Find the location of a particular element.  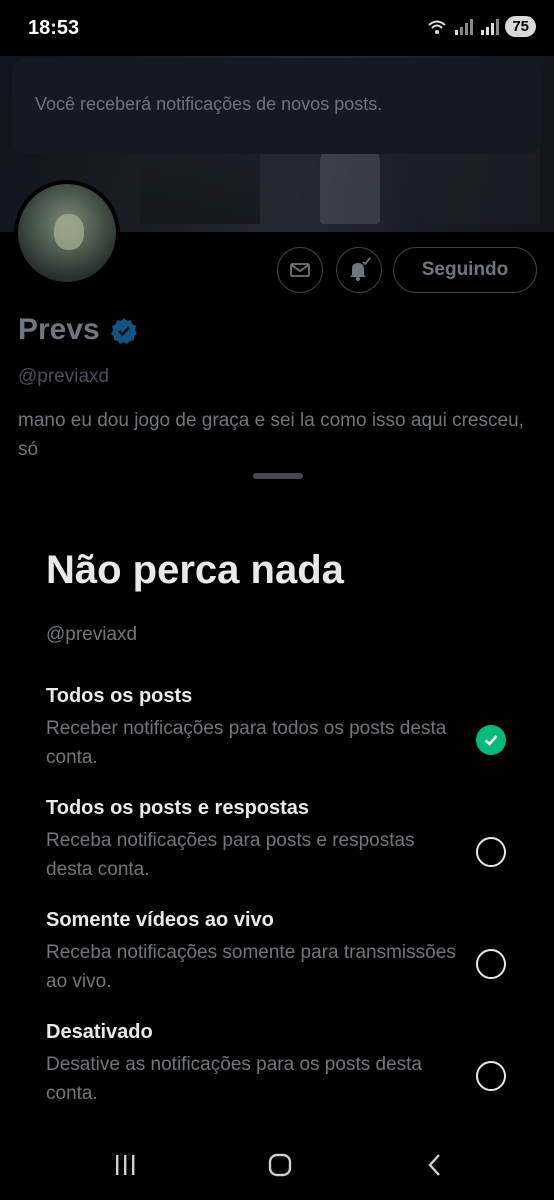

wifi-icon is located at coordinates (437, 27).